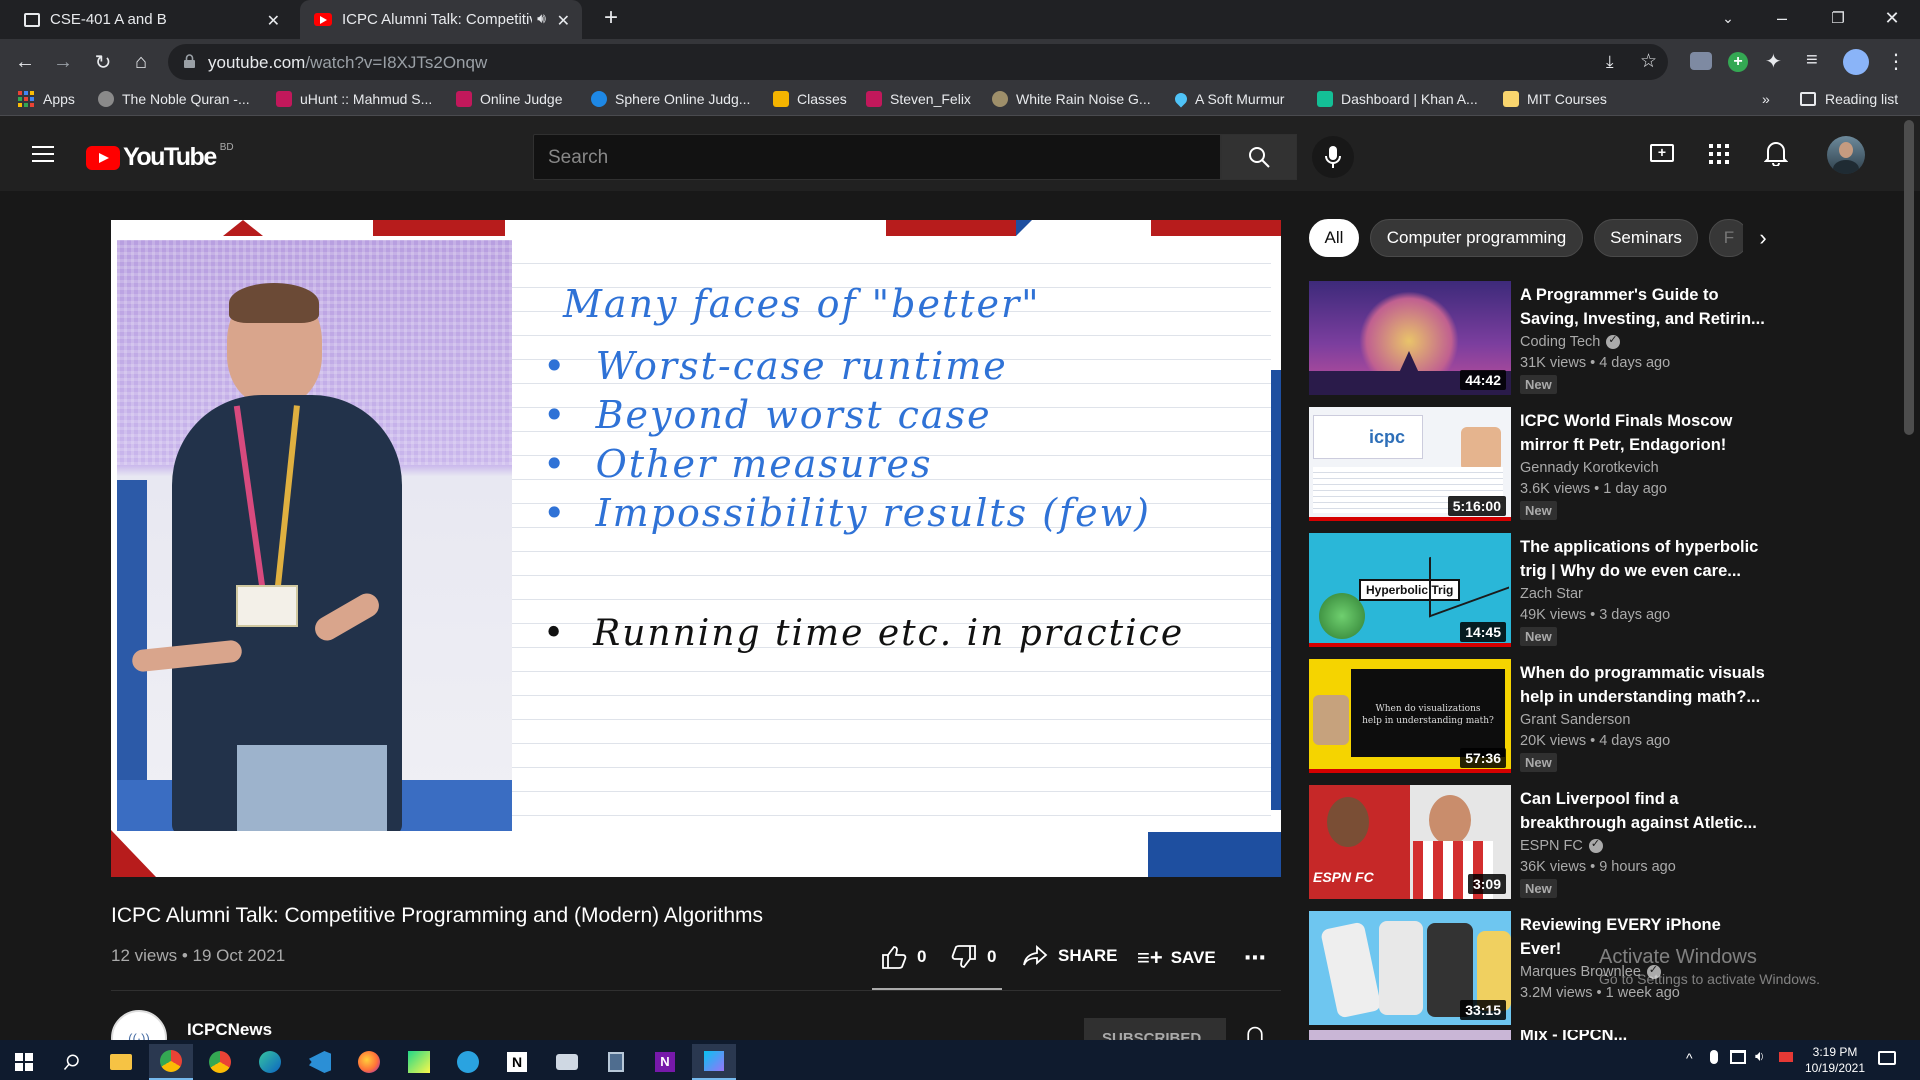 This screenshot has width=1920, height=1080. Describe the element at coordinates (1689, 1058) in the screenshot. I see `show-hidden-icons: ^` at that location.